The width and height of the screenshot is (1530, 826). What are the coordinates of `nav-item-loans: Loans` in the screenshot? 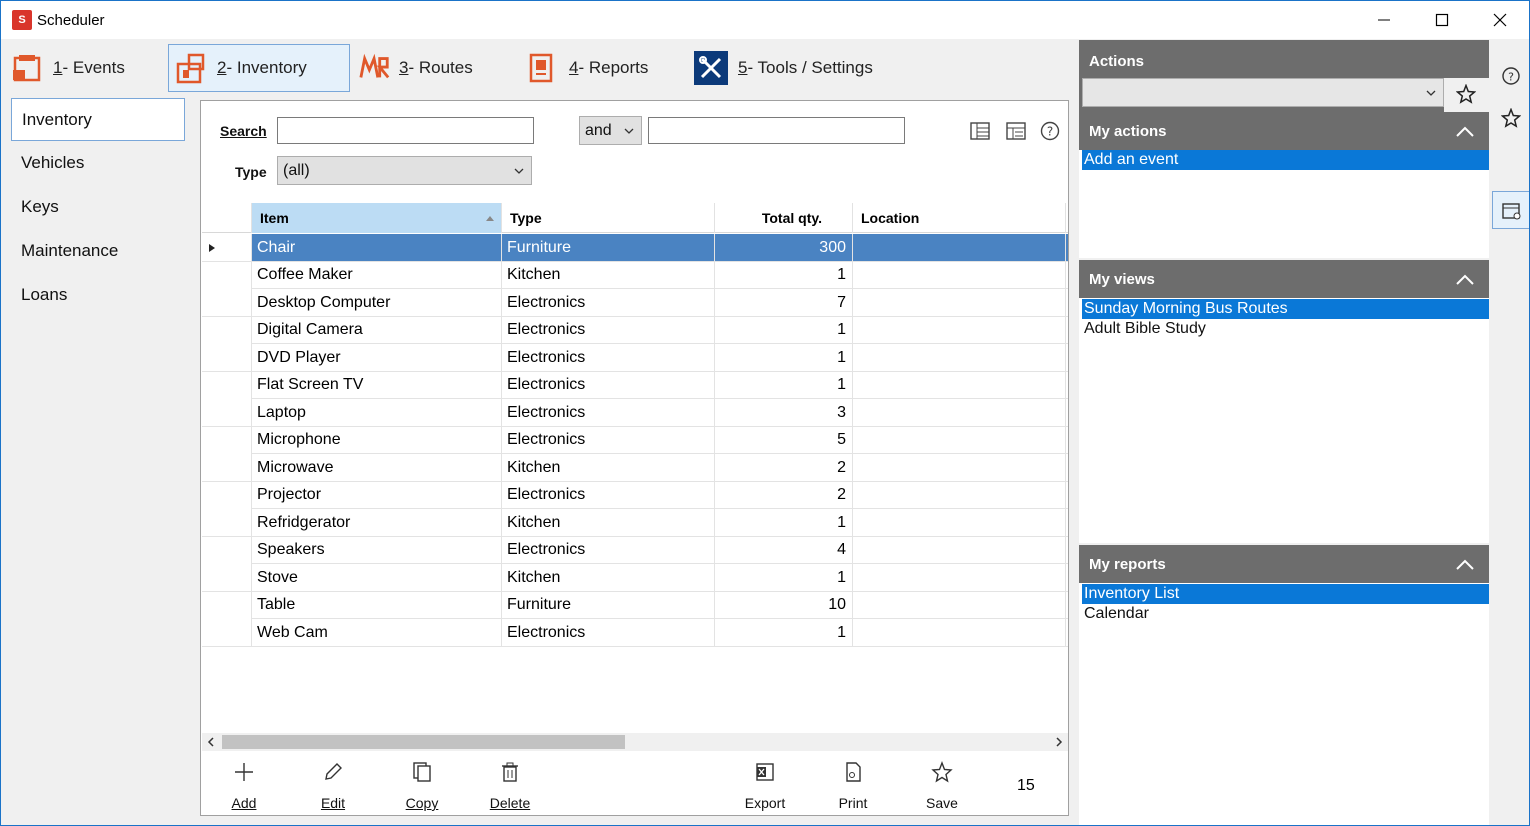 It's located at (98, 295).